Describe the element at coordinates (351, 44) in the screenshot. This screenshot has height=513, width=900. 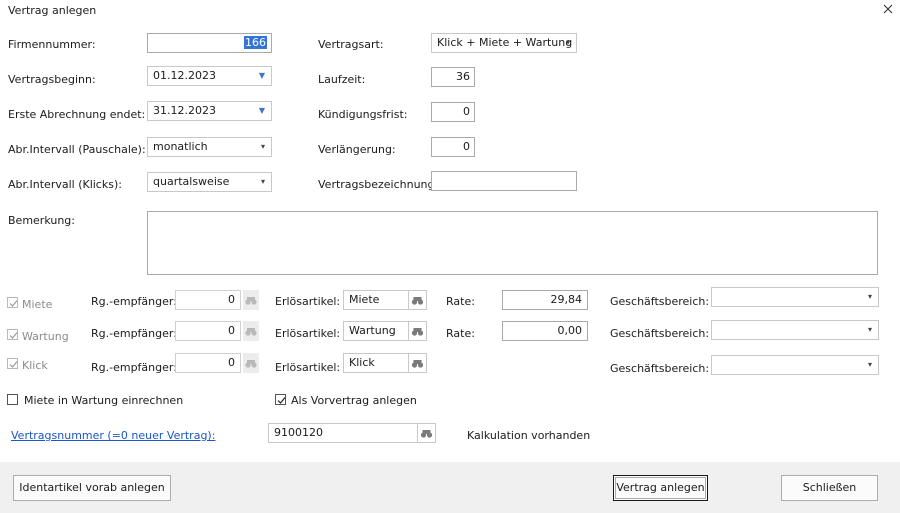
I see `vertragsart-label: Vertragsart:` at that location.